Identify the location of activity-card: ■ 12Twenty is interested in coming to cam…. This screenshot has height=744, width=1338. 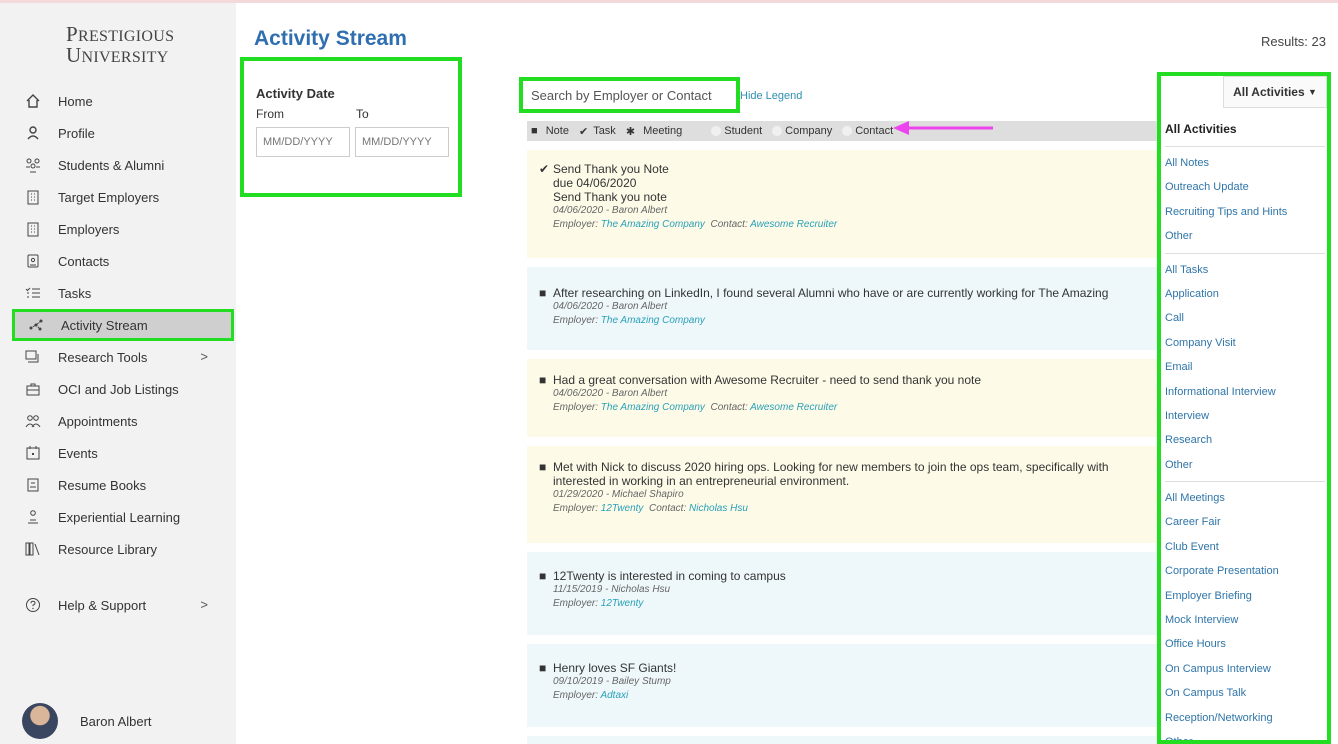
(842, 593).